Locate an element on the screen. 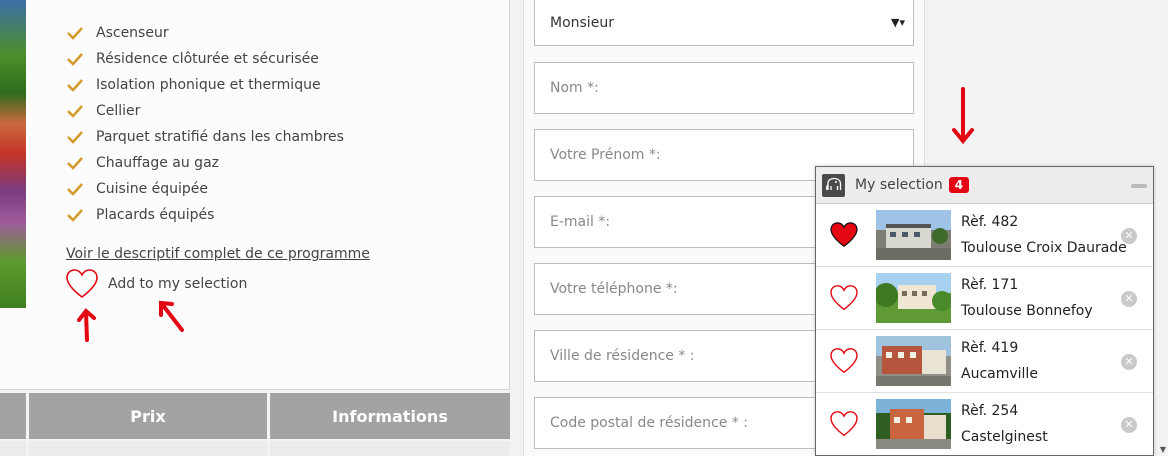 The width and height of the screenshot is (1168, 456). property-ref: Rèf. 171 is located at coordinates (990, 285).